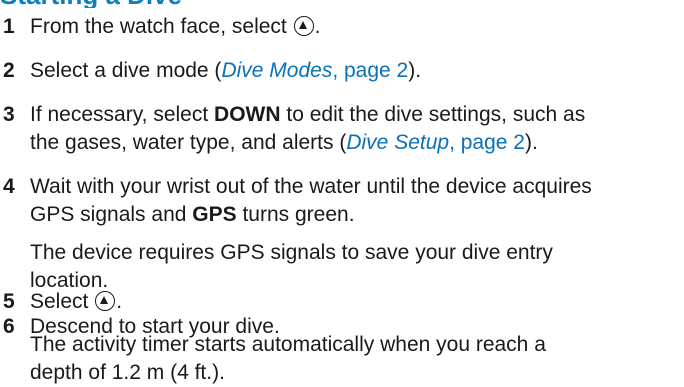 This screenshot has height=387, width=684. What do you see at coordinates (9, 114) in the screenshot?
I see `step-number: 3` at bounding box center [9, 114].